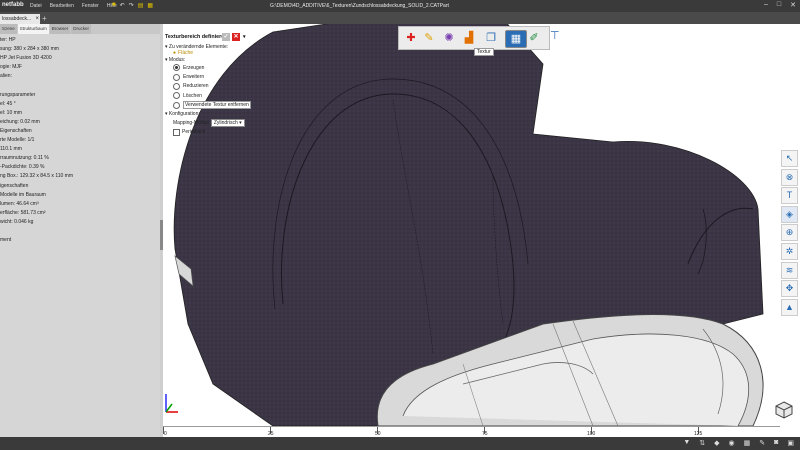 This screenshot has height=450, width=800. What do you see at coordinates (789, 289) in the screenshot?
I see `move-icon: ✥` at bounding box center [789, 289].